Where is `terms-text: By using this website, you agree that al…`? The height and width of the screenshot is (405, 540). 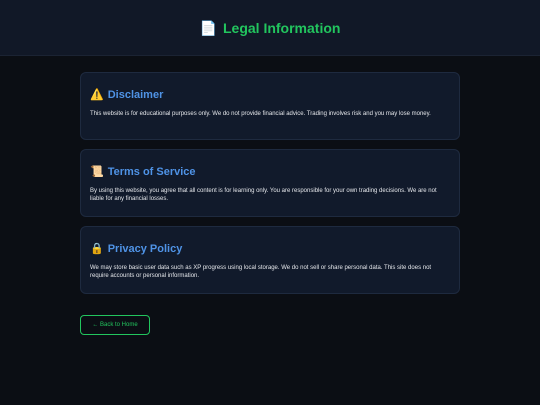
terms-text: By using this website, you agree that al… is located at coordinates (263, 195).